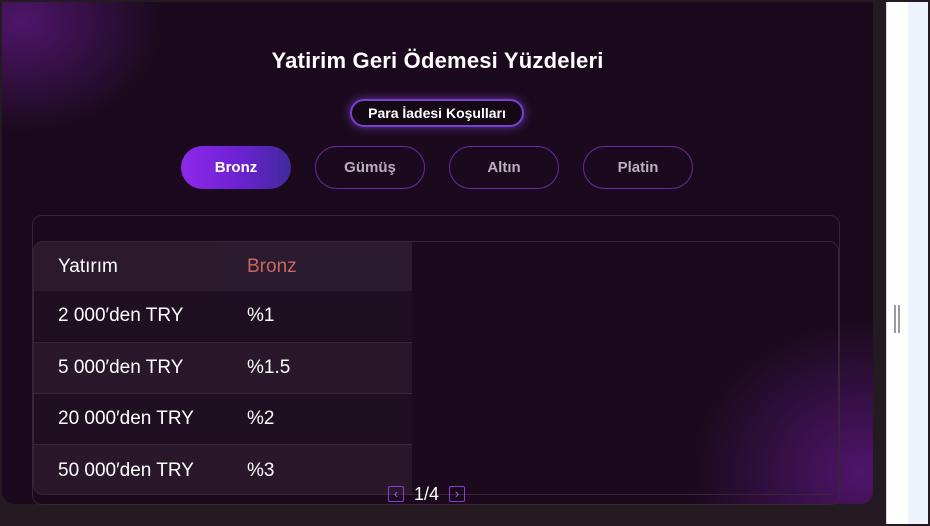 The image size is (930, 526). I want to click on percent-cell: %2, so click(261, 418).